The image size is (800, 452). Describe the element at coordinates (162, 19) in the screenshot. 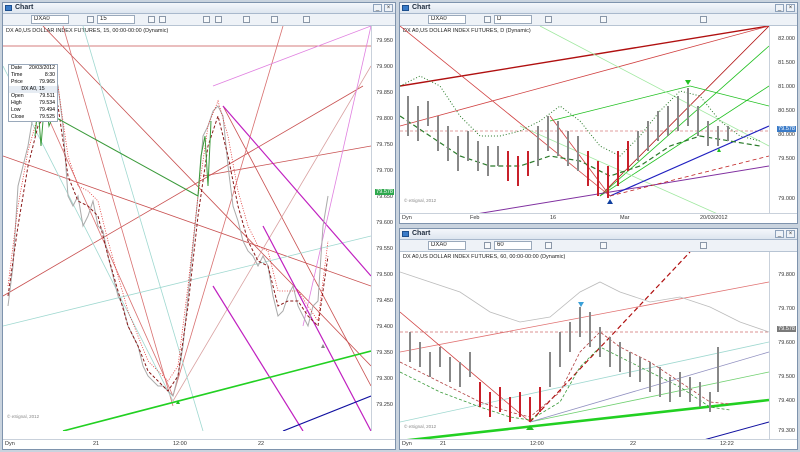

I see `line-tool-icon` at that location.